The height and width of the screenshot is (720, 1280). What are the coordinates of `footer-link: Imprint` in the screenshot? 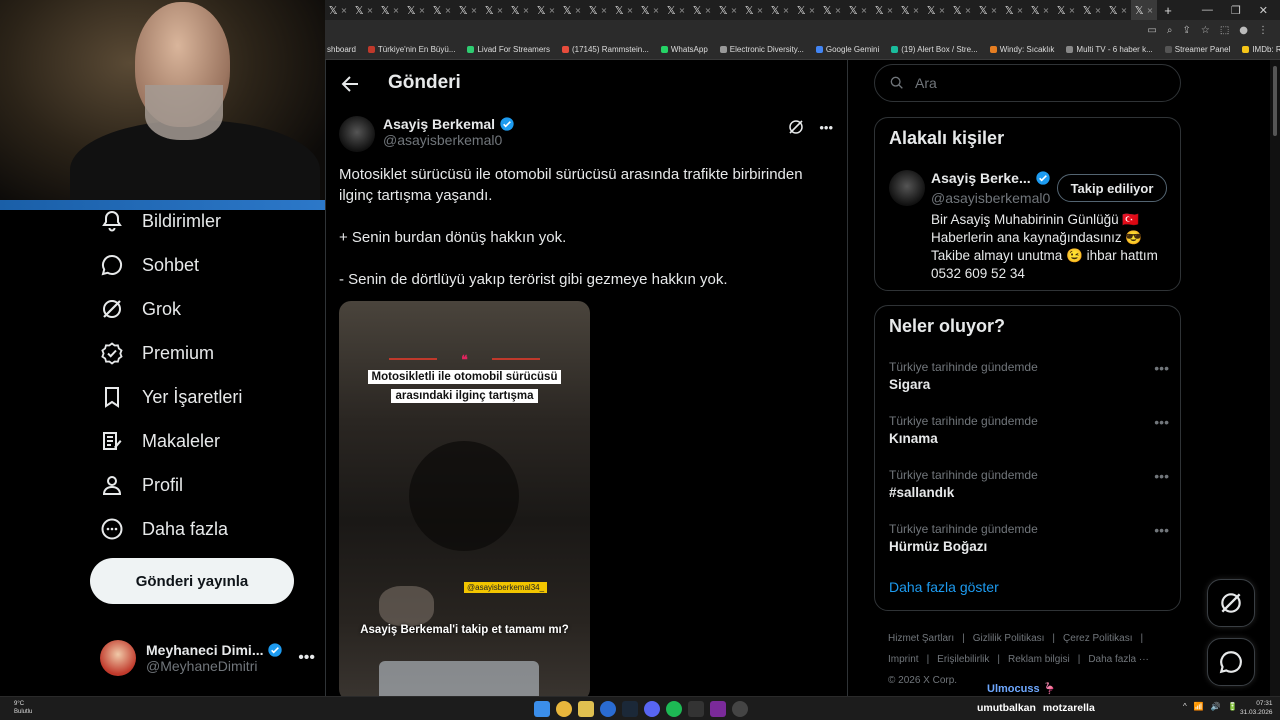 It's located at (903, 659).